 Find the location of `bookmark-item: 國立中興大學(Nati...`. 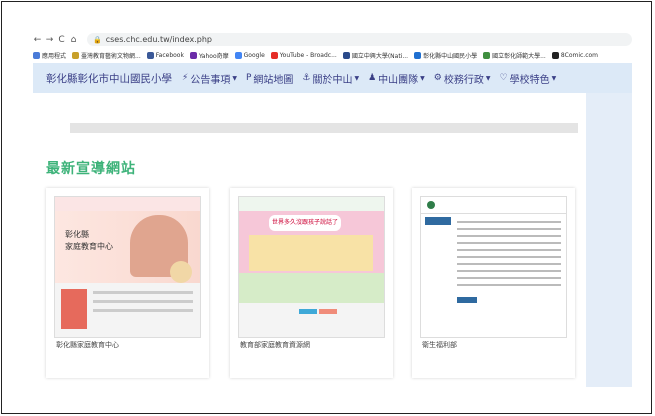

bookmark-item: 國立中興大學(Nati... is located at coordinates (375, 55).